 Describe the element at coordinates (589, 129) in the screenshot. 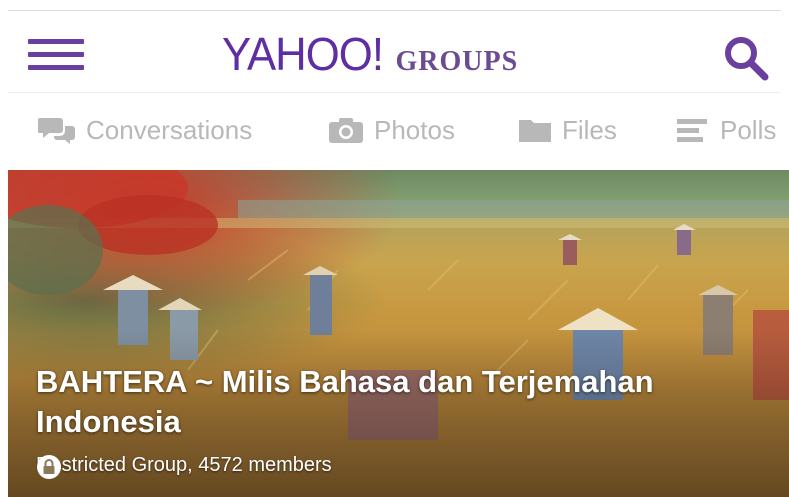

I see `tab-files-label: Files` at that location.